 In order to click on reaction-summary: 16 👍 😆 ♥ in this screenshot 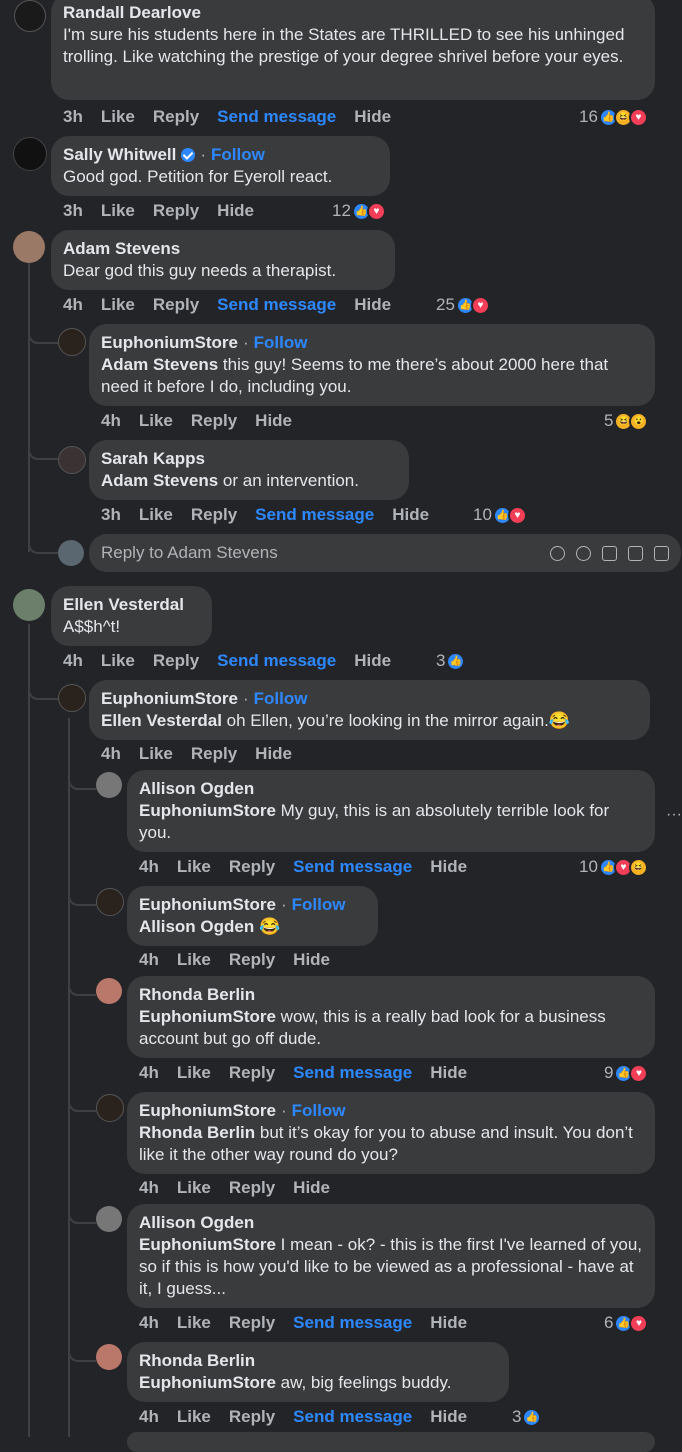, I will do `click(613, 117)`.